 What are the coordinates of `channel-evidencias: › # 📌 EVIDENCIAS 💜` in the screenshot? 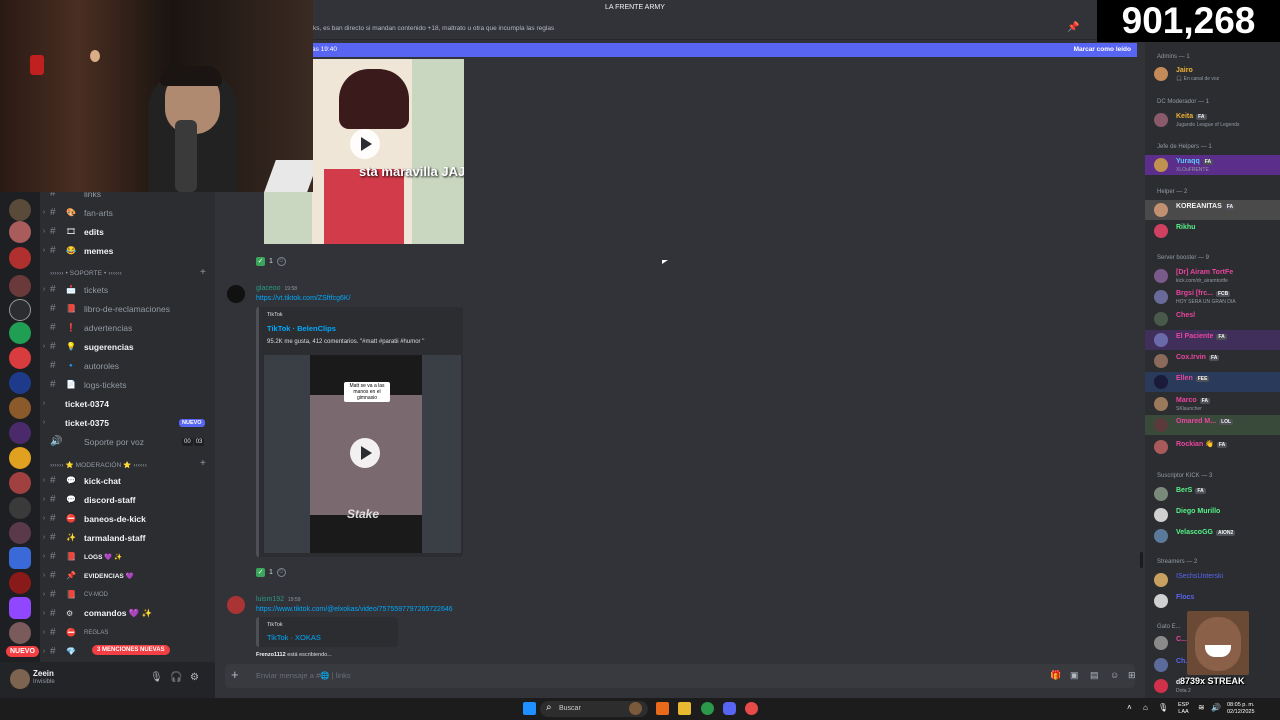 It's located at (127, 575).